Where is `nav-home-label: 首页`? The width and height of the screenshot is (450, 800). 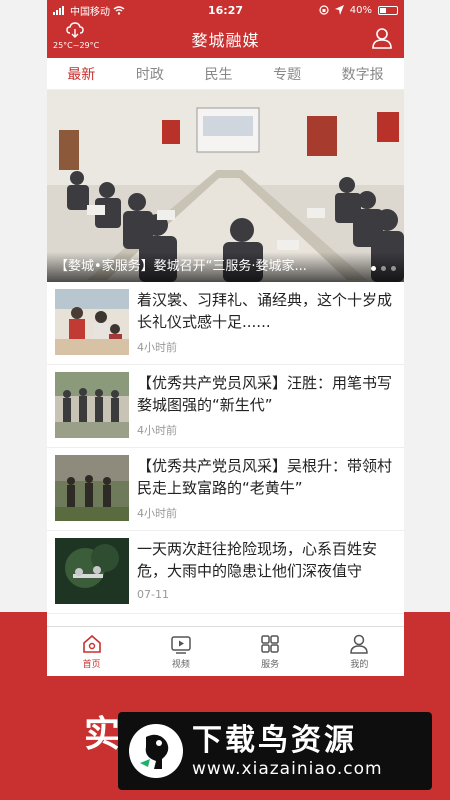 nav-home-label: 首页 is located at coordinates (91, 665).